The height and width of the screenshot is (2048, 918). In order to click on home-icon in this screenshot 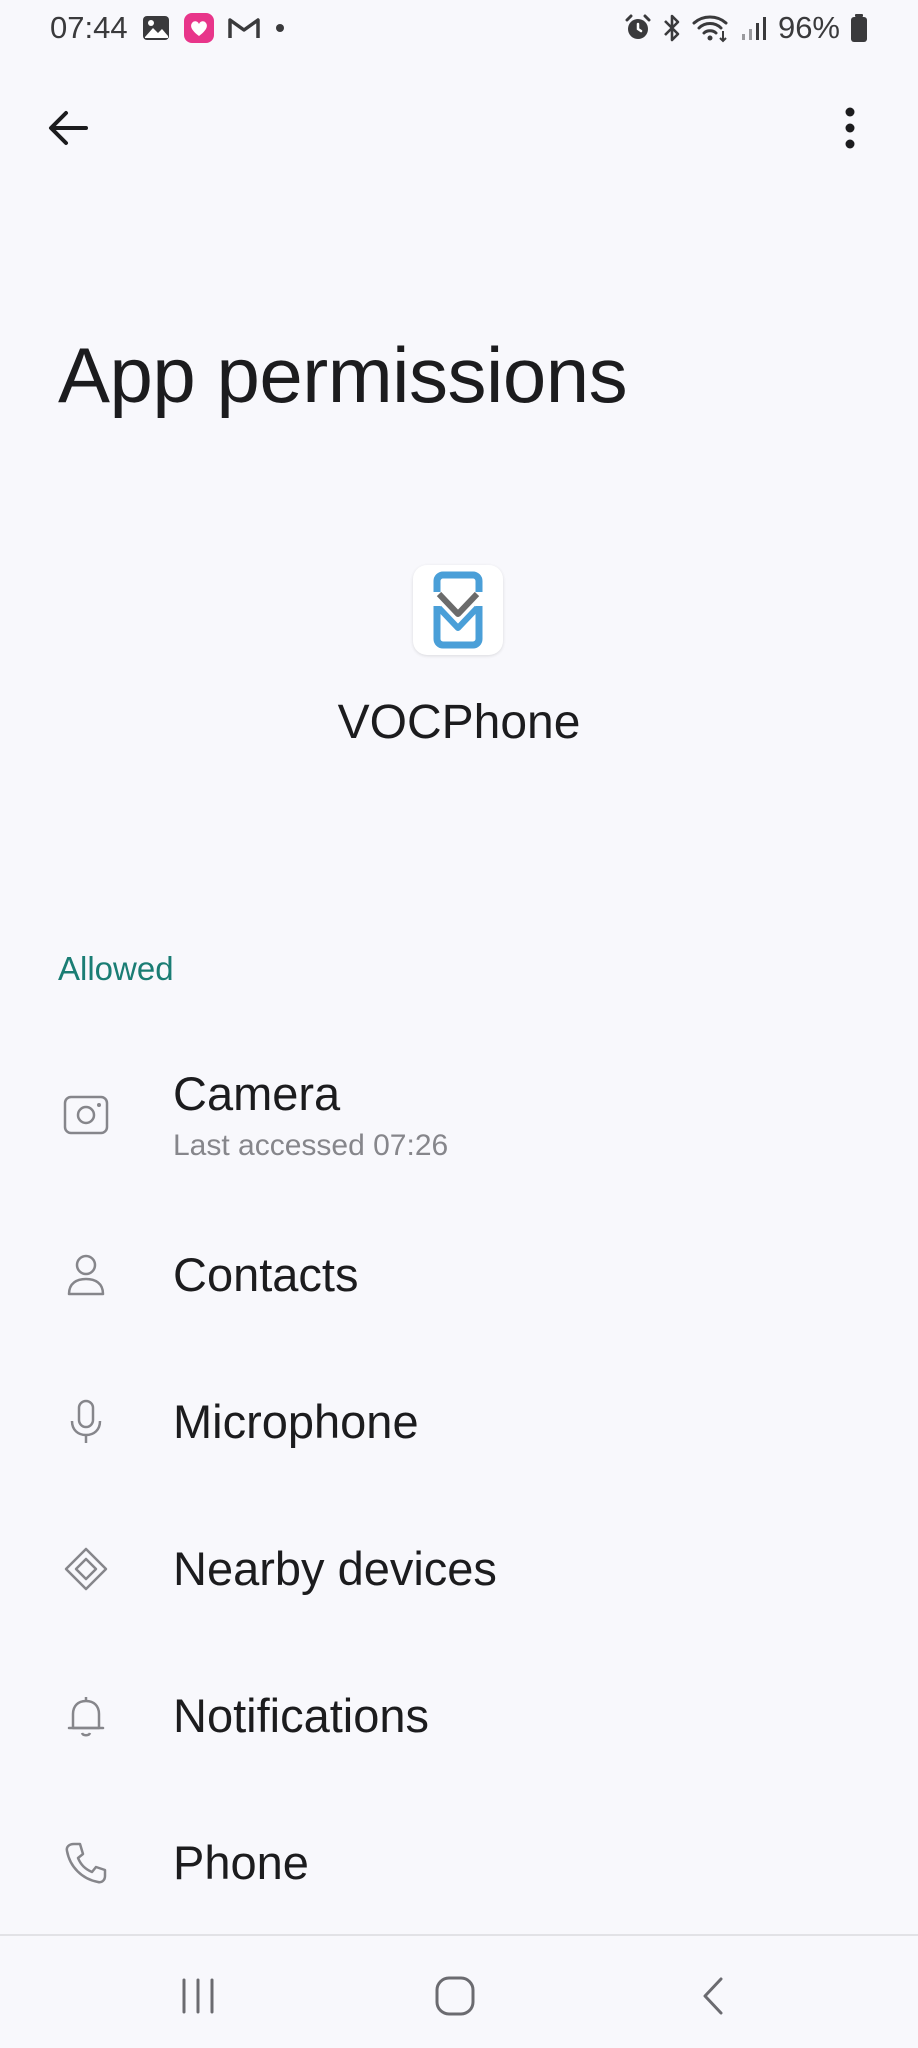, I will do `click(455, 1996)`.